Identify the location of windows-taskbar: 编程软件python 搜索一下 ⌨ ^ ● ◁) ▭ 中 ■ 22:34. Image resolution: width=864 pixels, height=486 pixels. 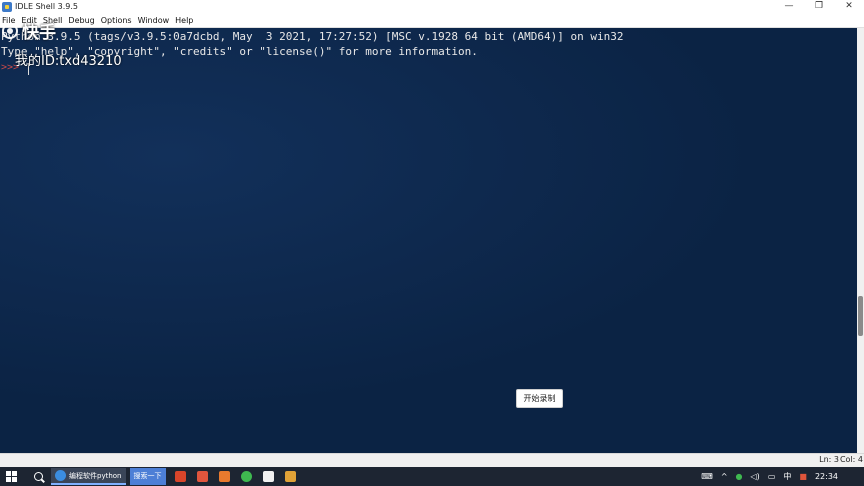
(432, 476).